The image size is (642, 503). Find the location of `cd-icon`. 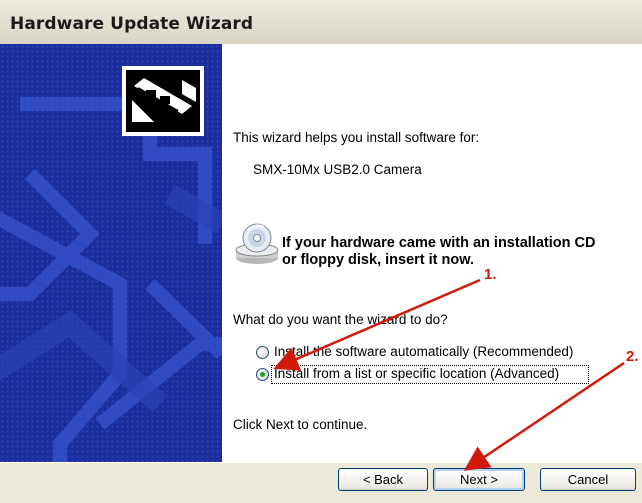

cd-icon is located at coordinates (257, 244).